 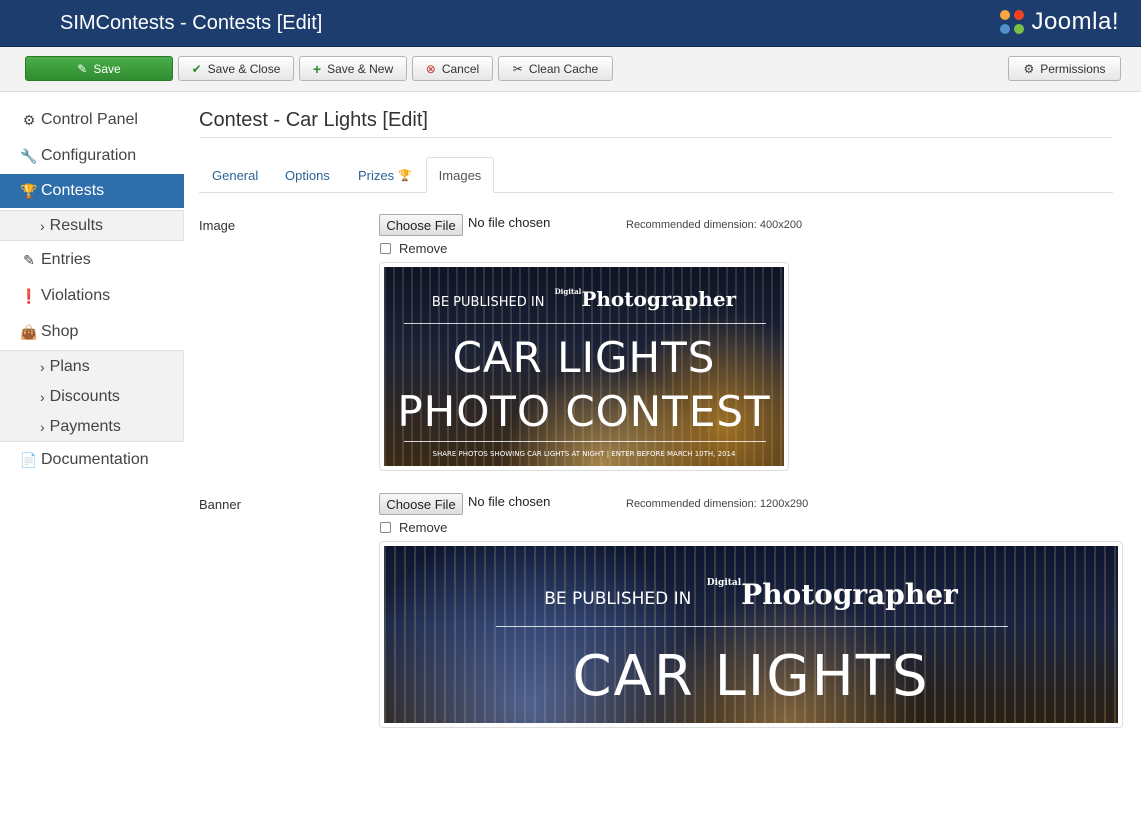 What do you see at coordinates (196, 68) in the screenshot?
I see `check-icon: ✔` at bounding box center [196, 68].